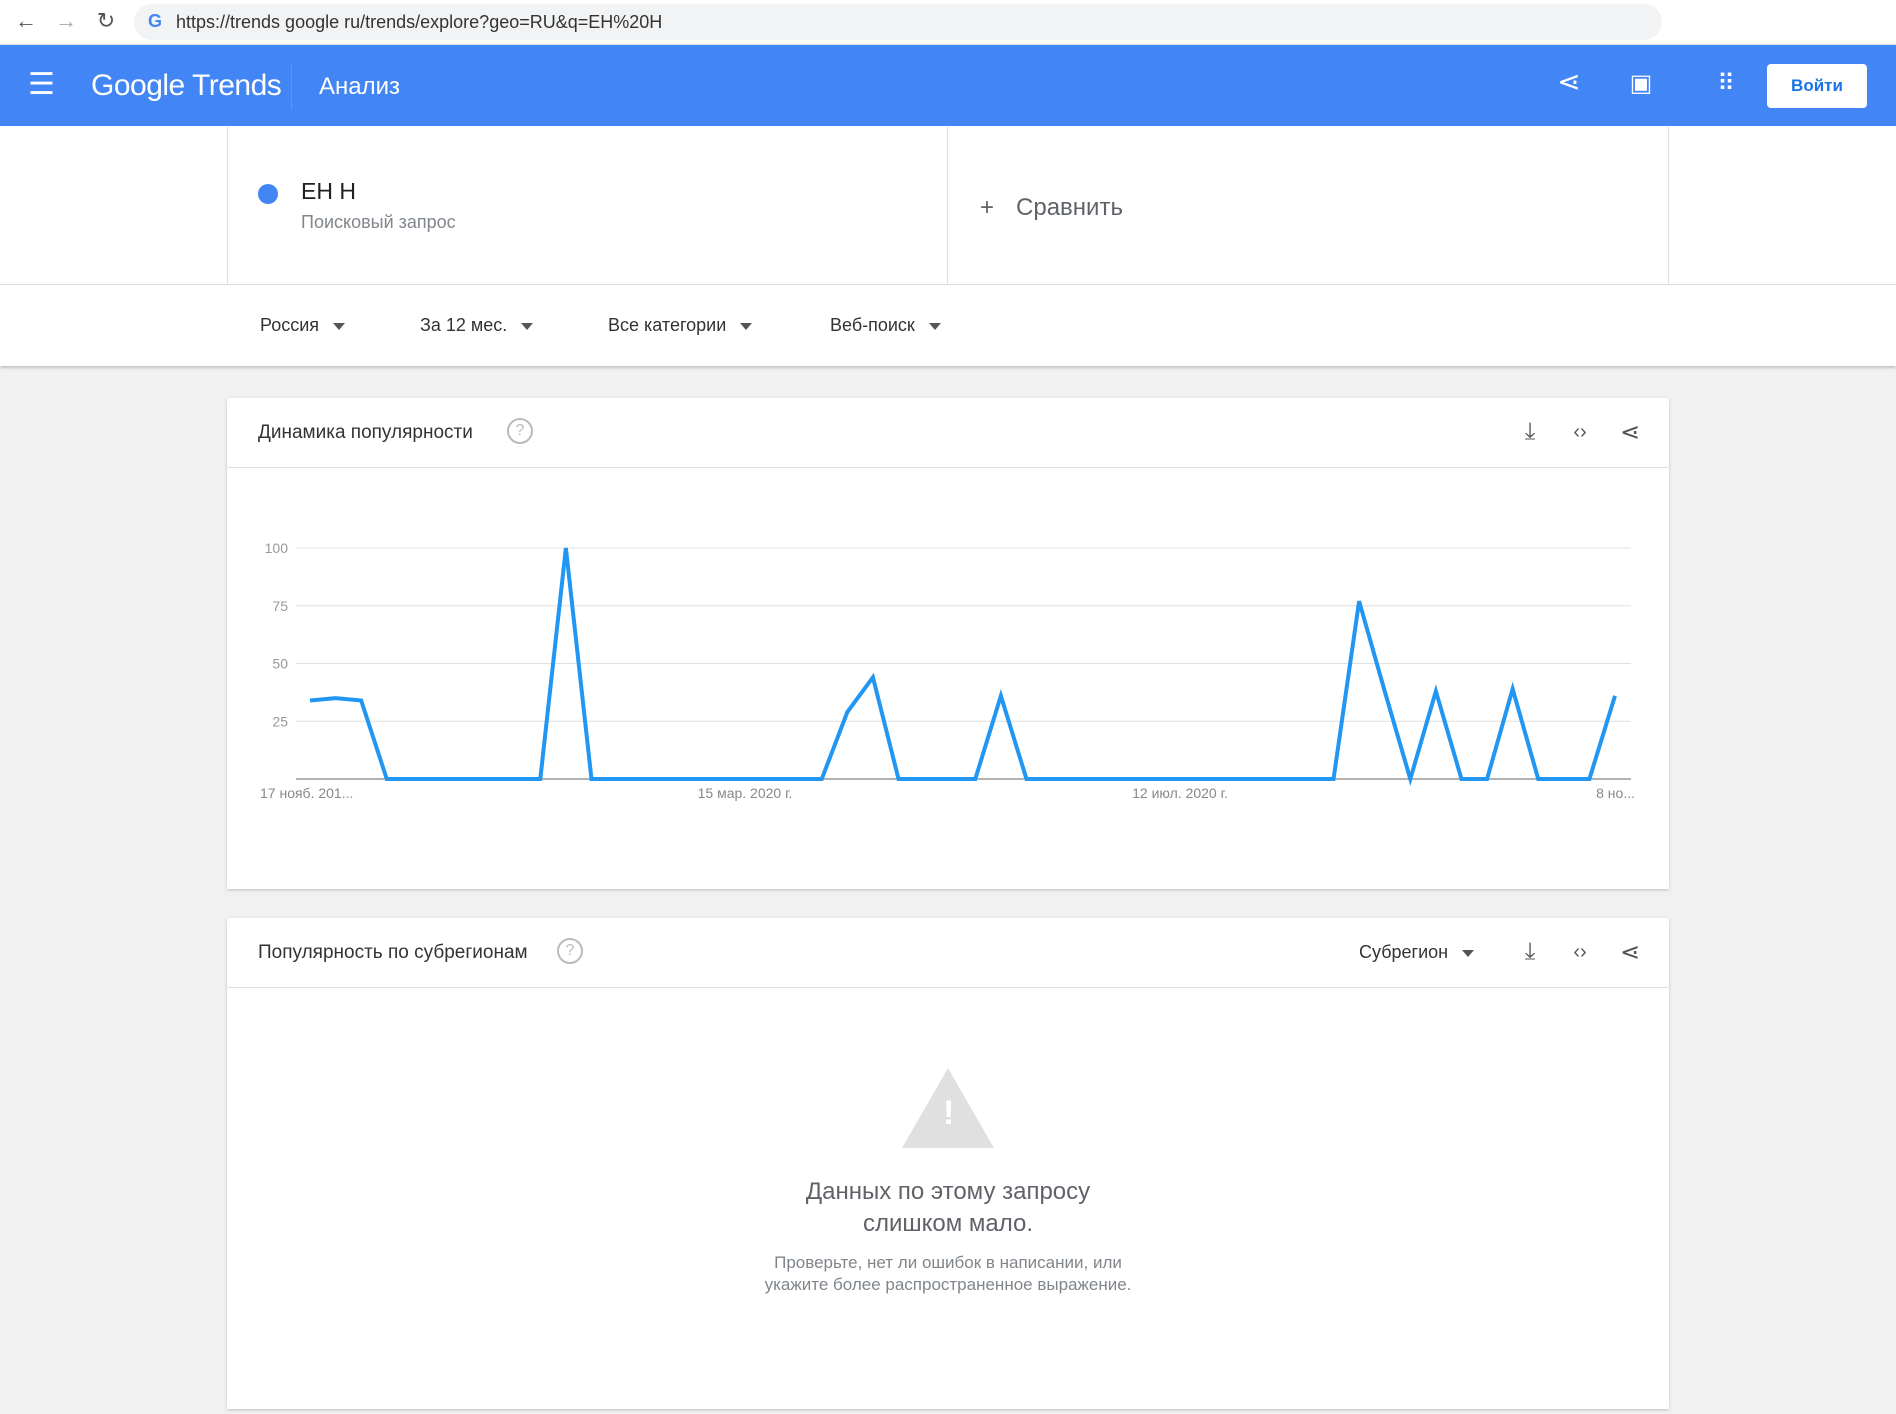 This screenshot has width=1896, height=1414. What do you see at coordinates (1726, 83) in the screenshot?
I see `apps-icon: ⠿` at bounding box center [1726, 83].